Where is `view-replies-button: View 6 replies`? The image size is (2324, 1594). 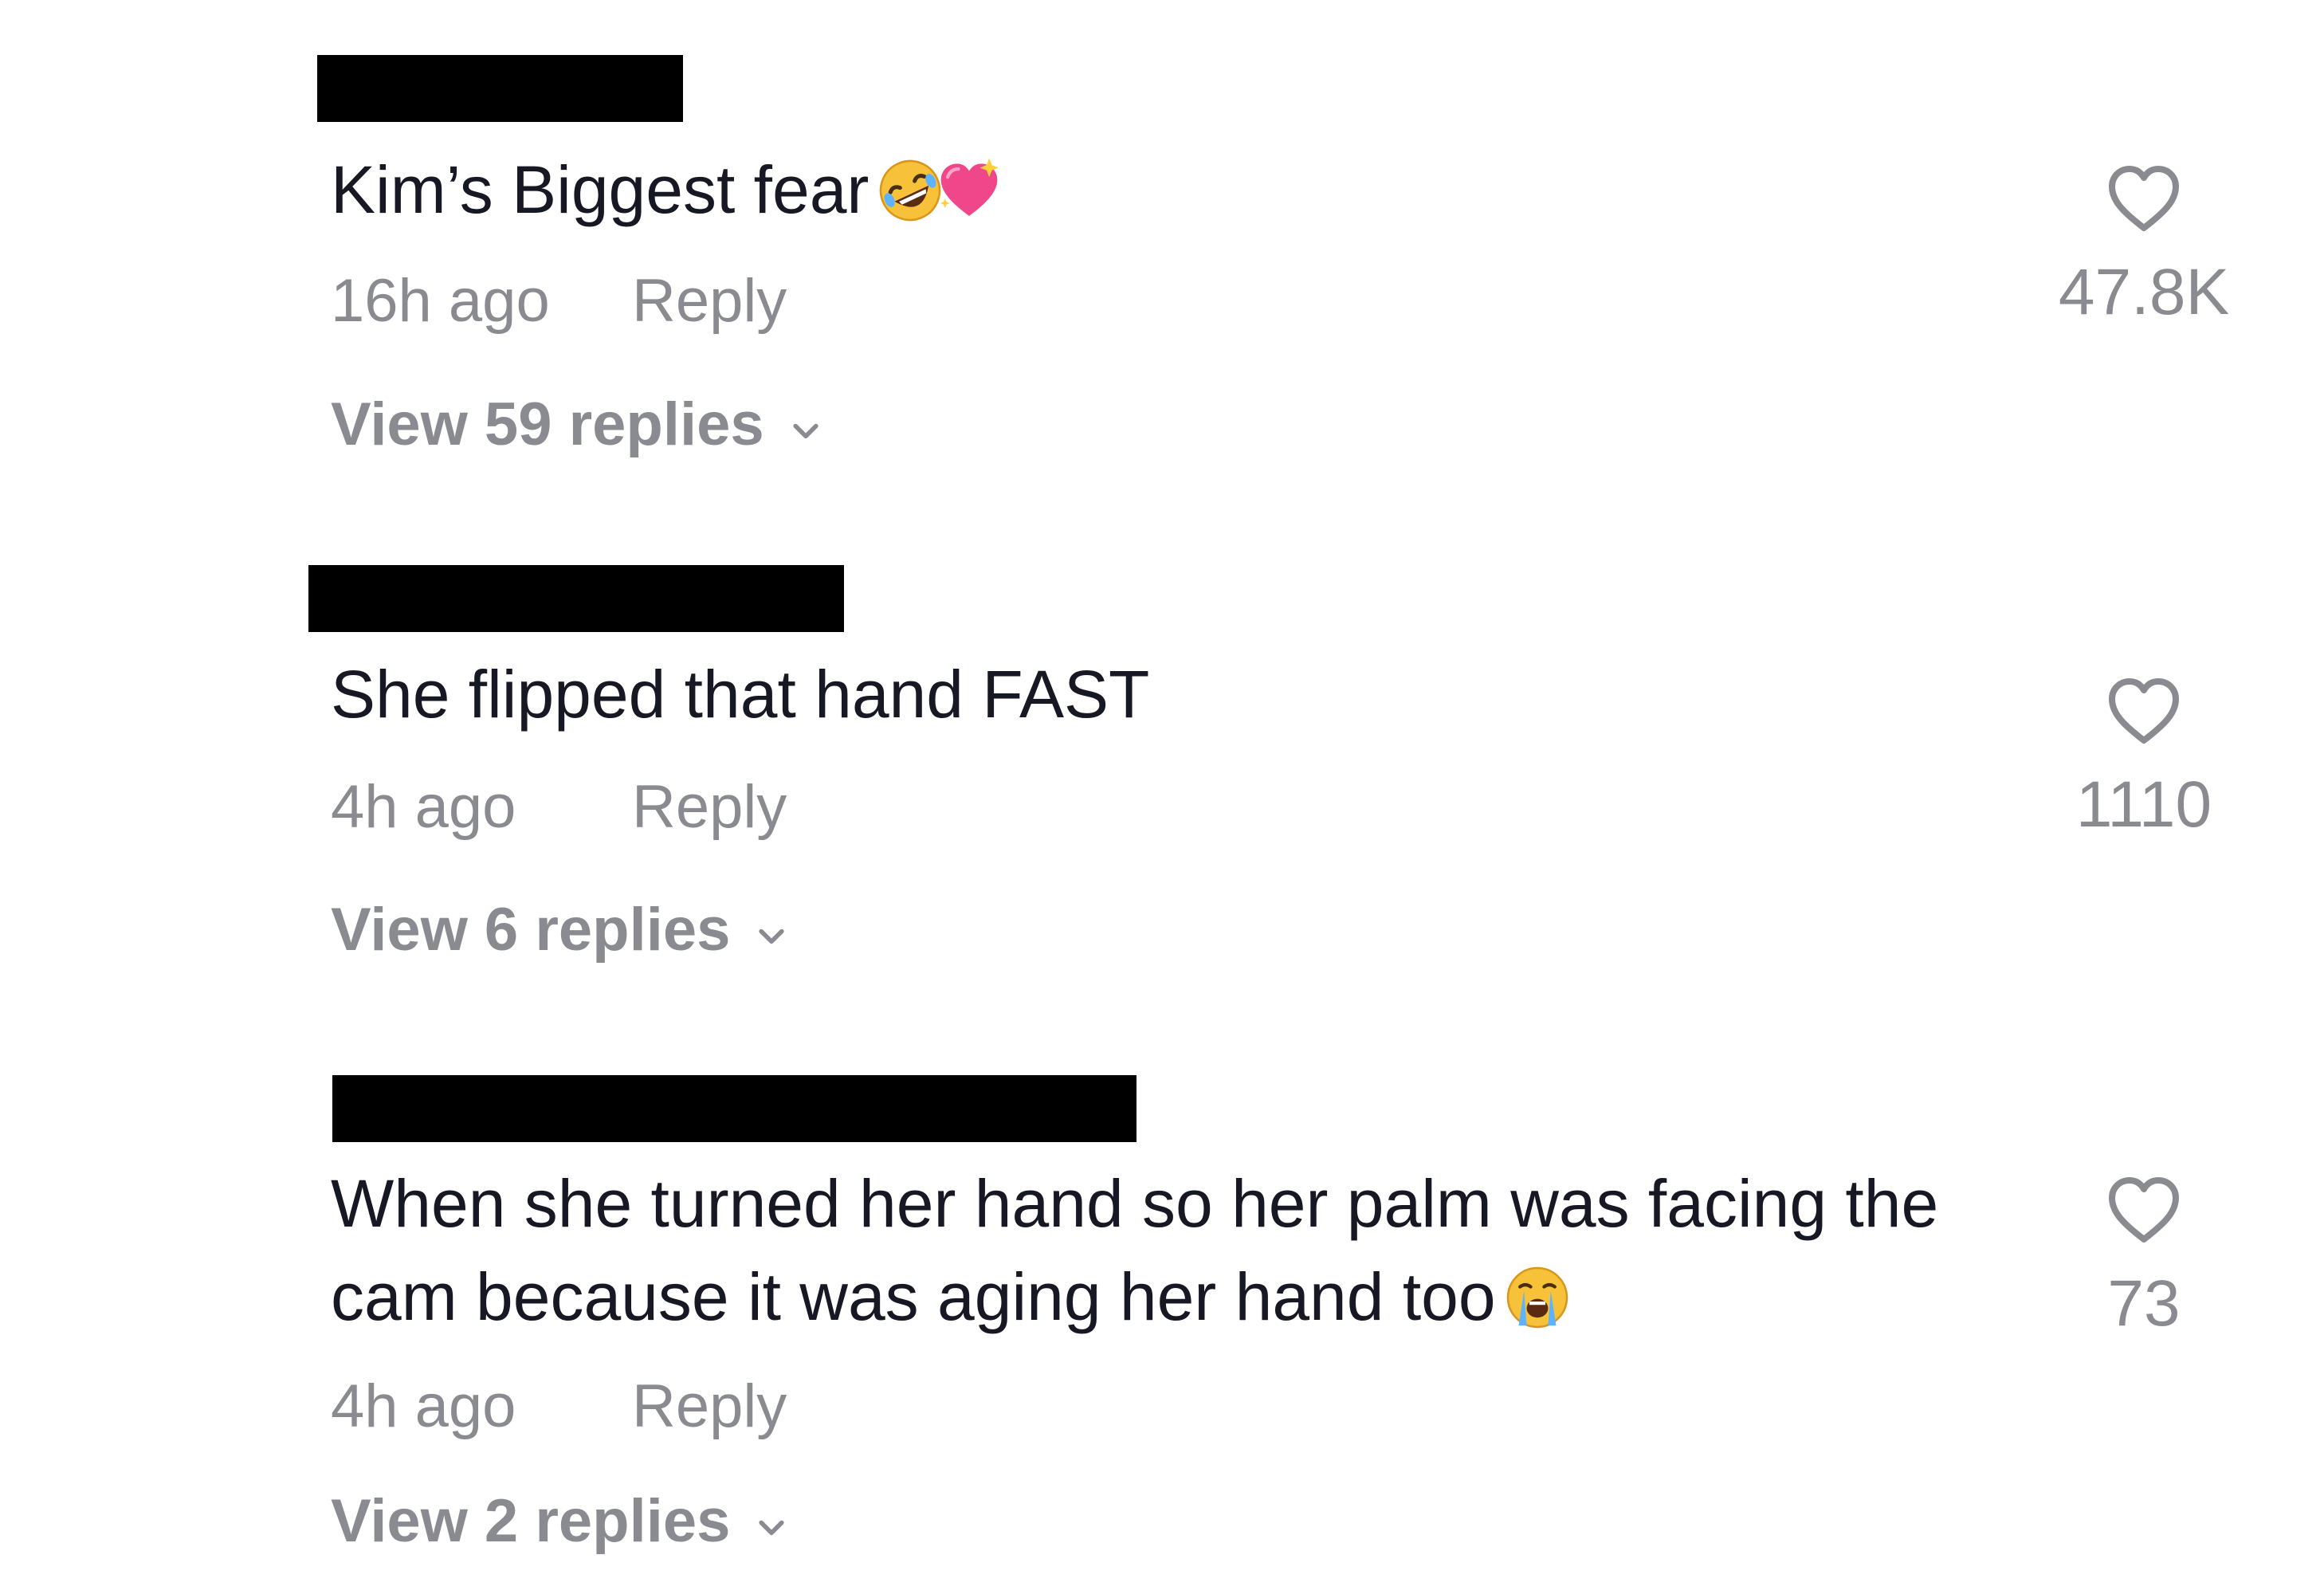 view-replies-button: View 6 replies is located at coordinates (560, 930).